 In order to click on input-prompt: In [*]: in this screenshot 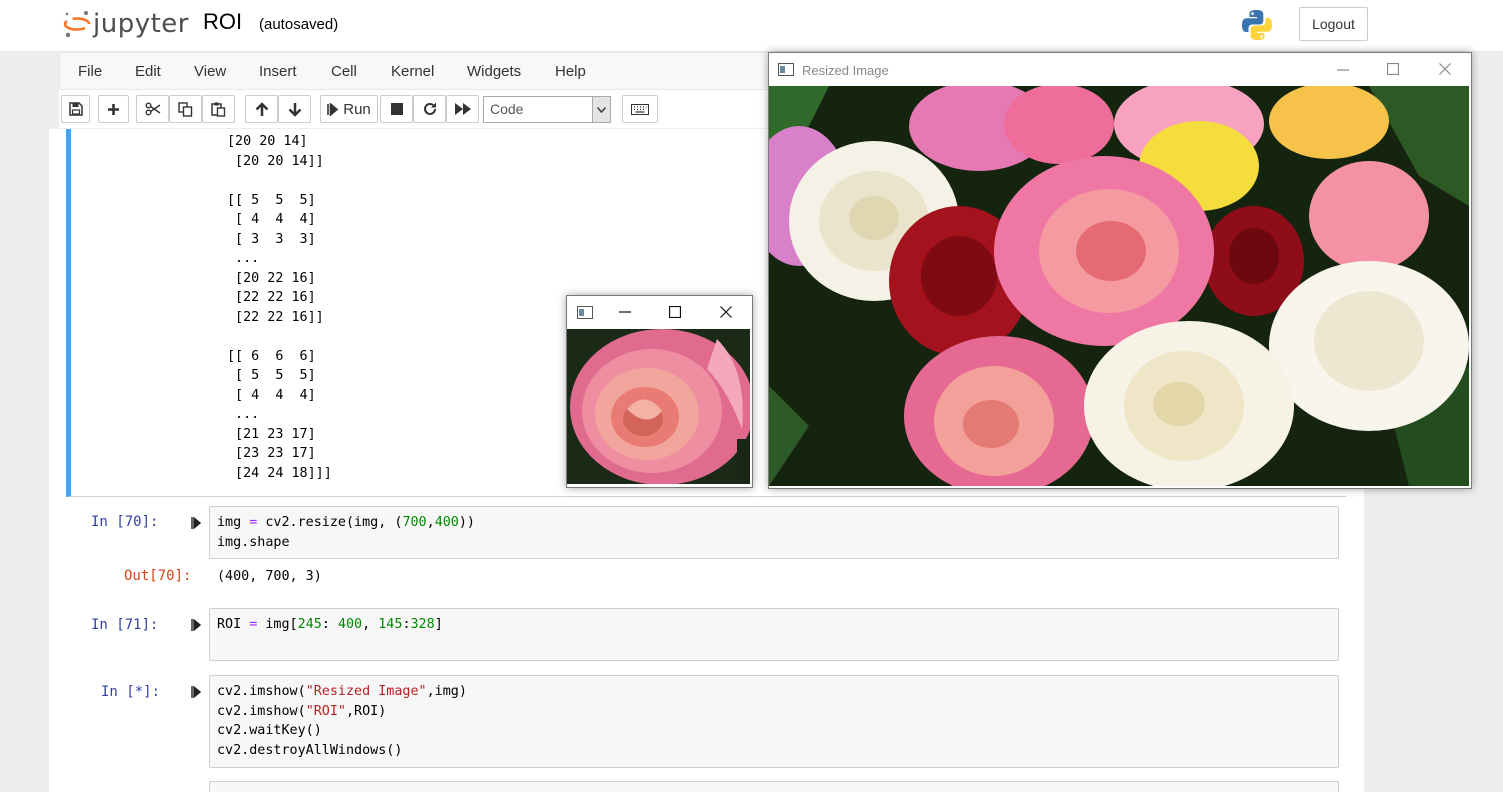, I will do `click(131, 692)`.